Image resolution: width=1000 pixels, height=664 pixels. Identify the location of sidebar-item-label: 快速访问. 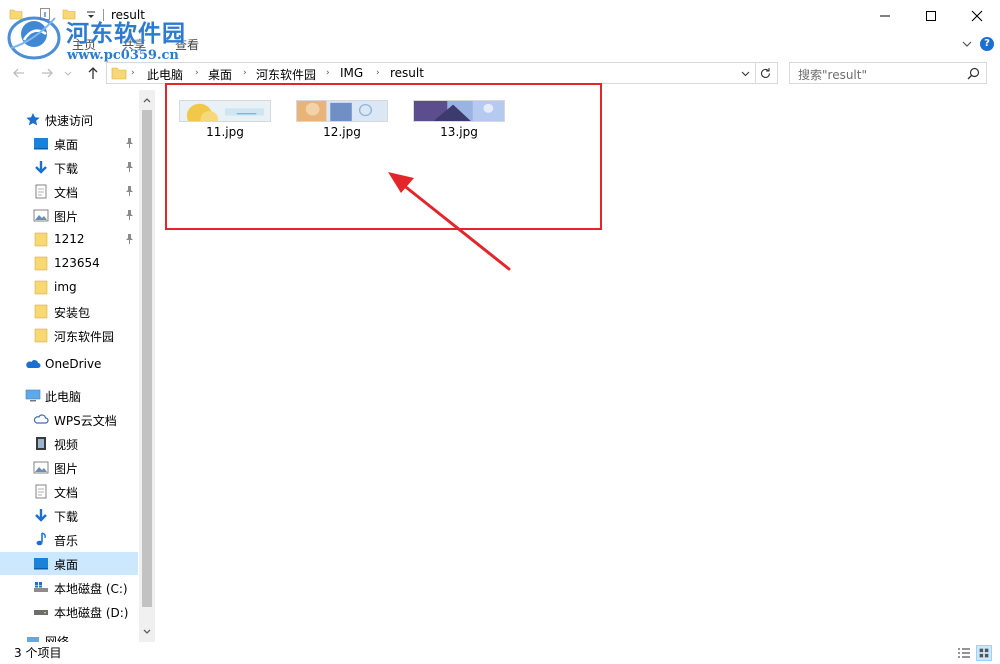
(69, 121).